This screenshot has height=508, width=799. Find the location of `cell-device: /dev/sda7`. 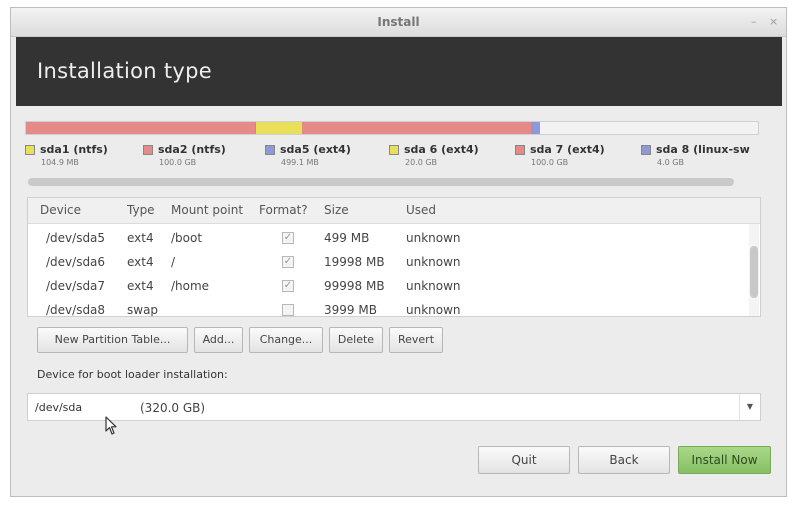

cell-device: /dev/sda7 is located at coordinates (76, 286).